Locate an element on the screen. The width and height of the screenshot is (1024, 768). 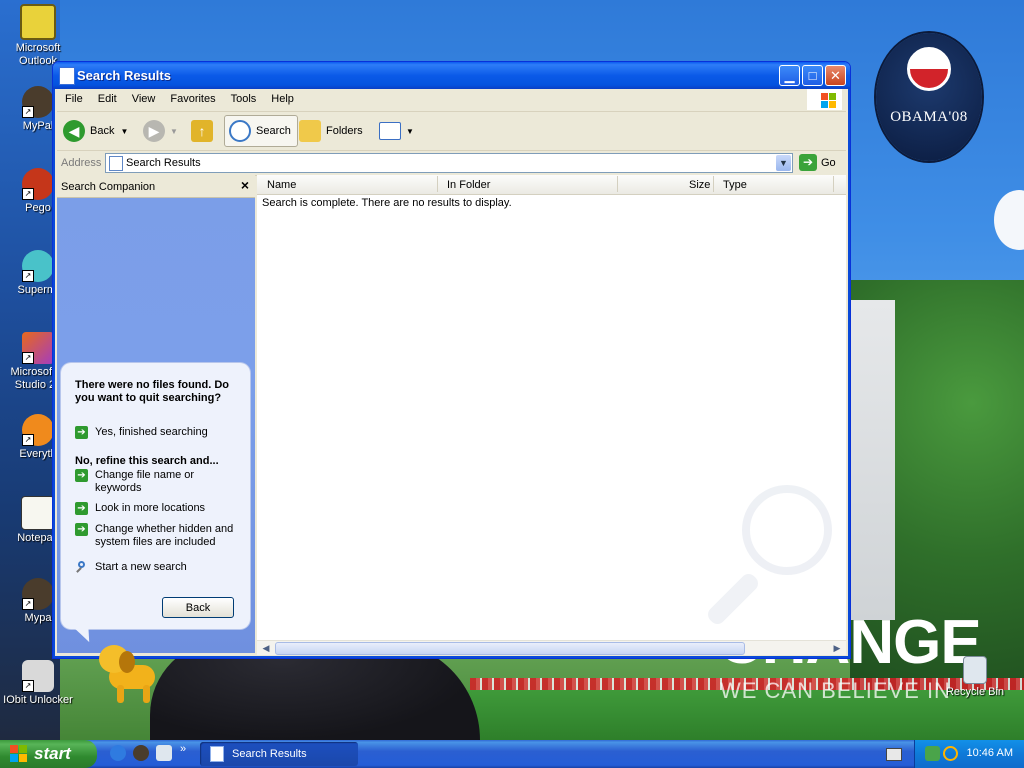
results-header: Name In Folder Size Type is located at coordinates (551, 185).